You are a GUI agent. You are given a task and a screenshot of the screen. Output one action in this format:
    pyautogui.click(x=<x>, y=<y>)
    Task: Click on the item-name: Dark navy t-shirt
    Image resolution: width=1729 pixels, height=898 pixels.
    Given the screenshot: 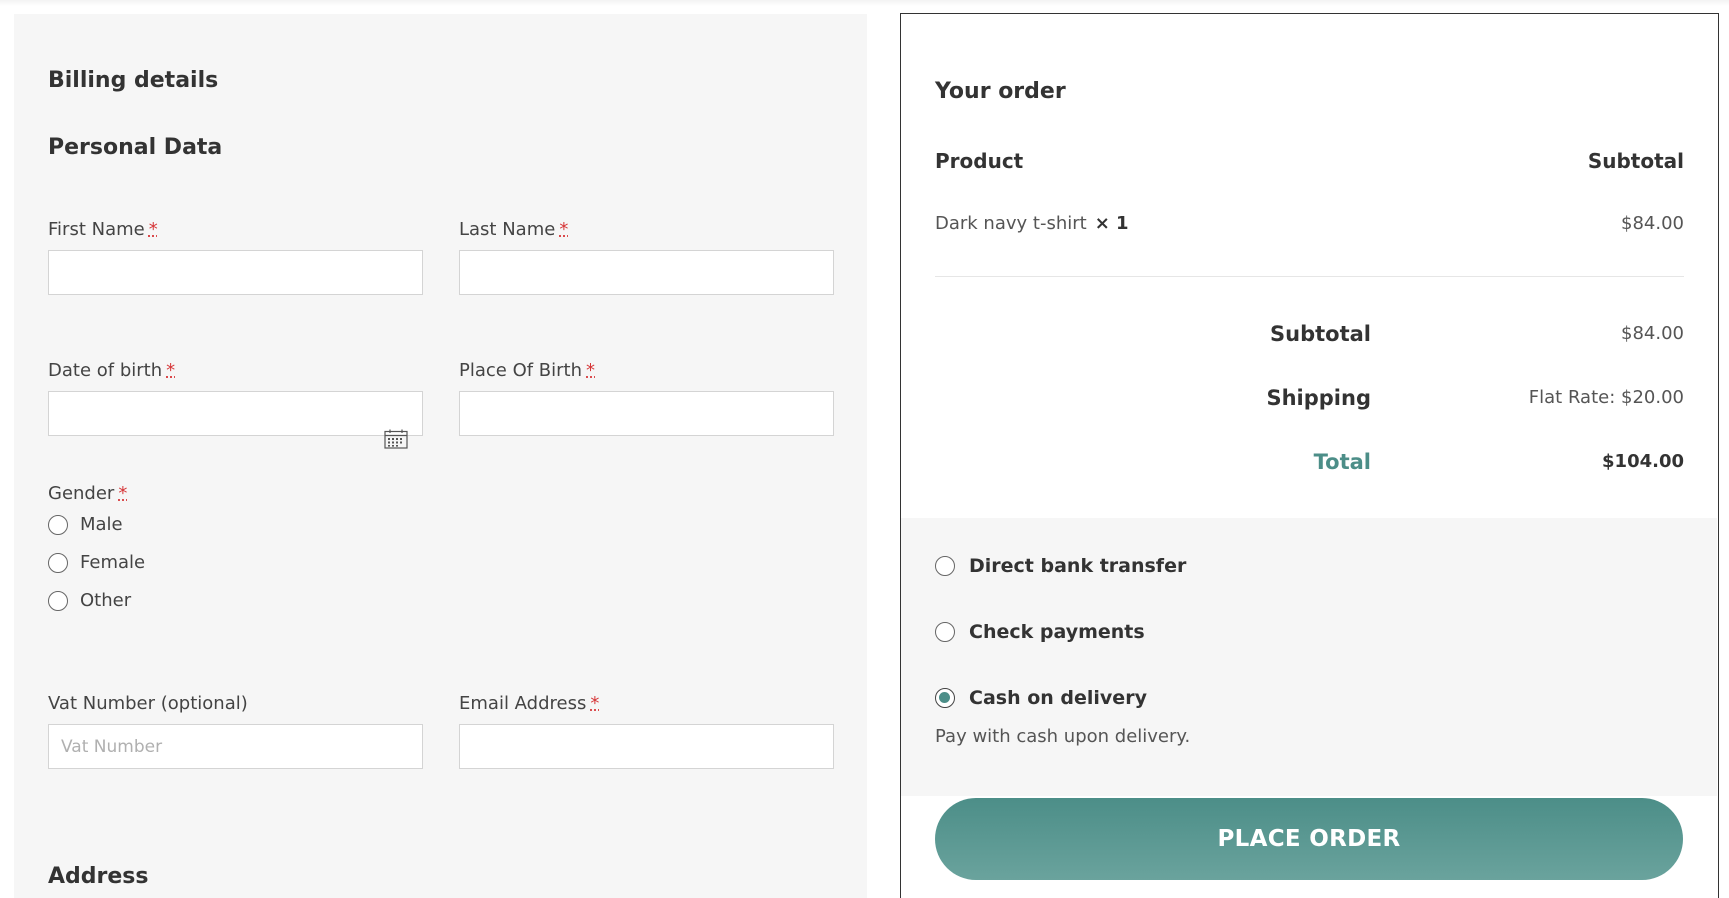 What is the action you would take?
    pyautogui.click(x=1011, y=223)
    